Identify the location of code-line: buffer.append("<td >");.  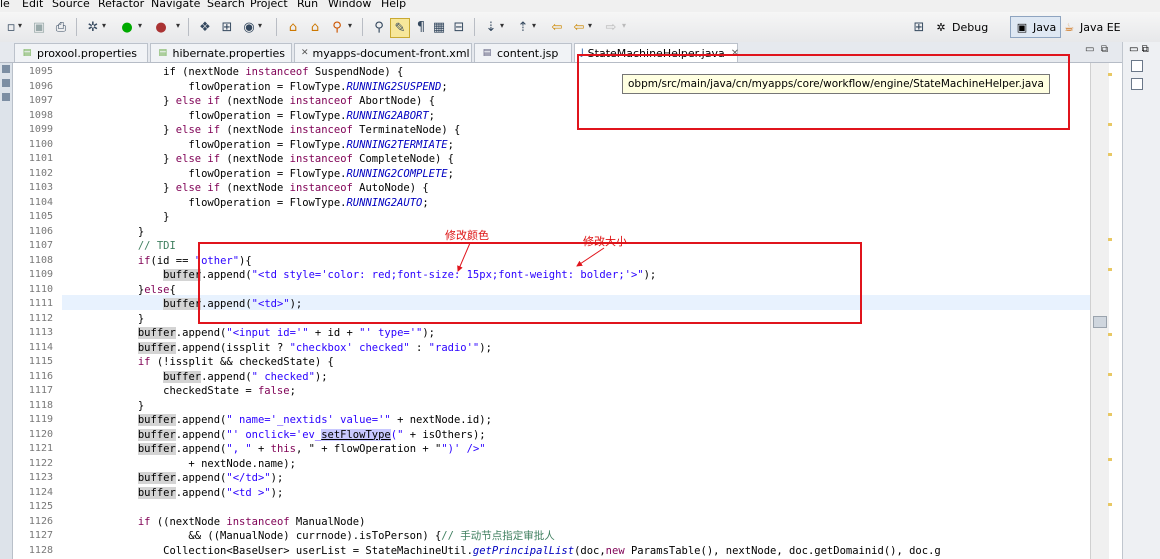
(172, 493).